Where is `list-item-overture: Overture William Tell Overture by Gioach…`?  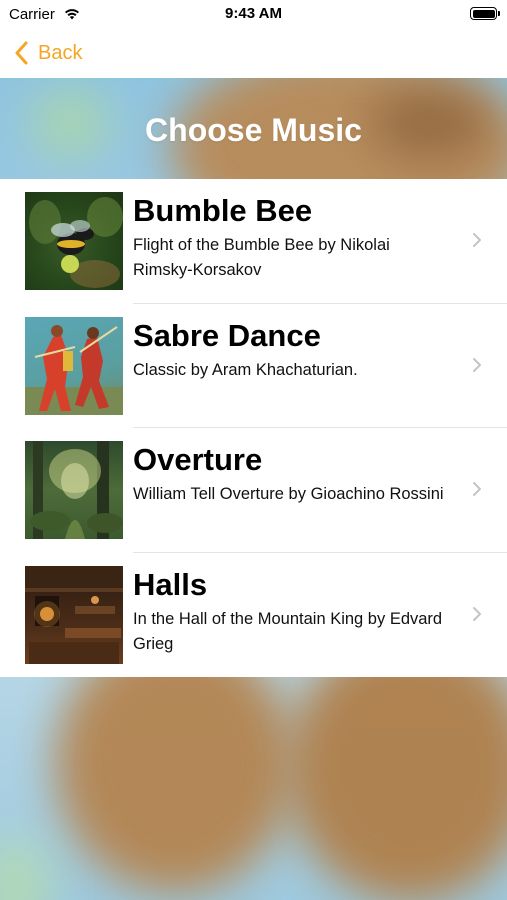 list-item-overture: Overture William Tell Overture by Gioach… is located at coordinates (253, 490).